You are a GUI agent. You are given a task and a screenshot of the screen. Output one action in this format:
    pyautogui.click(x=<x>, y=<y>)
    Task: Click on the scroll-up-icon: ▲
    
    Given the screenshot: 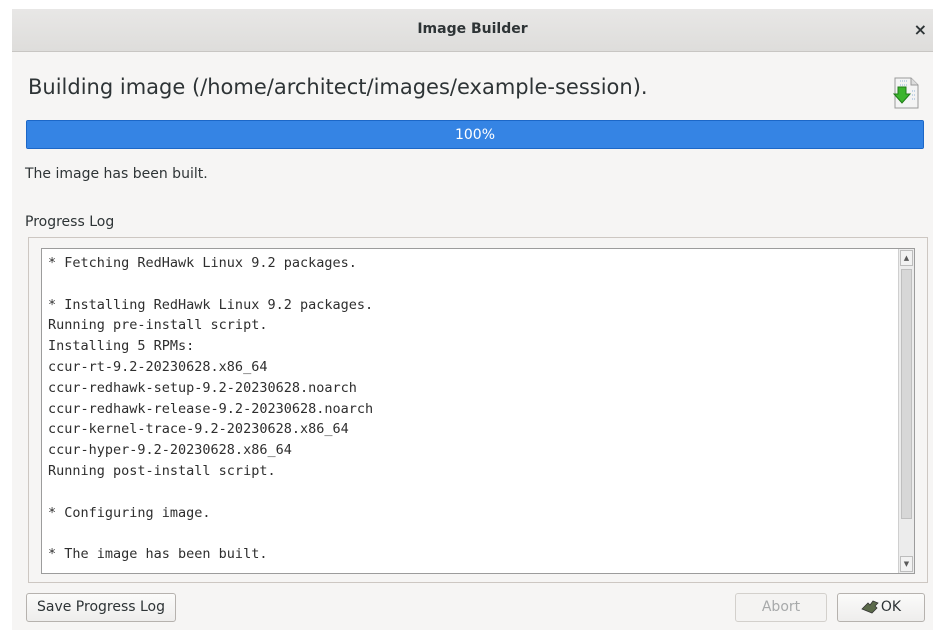 What is the action you would take?
    pyautogui.click(x=906, y=258)
    